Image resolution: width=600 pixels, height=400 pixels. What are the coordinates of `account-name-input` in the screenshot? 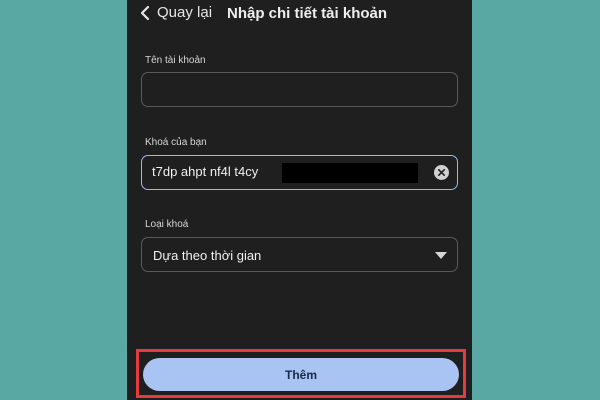 It's located at (299, 89).